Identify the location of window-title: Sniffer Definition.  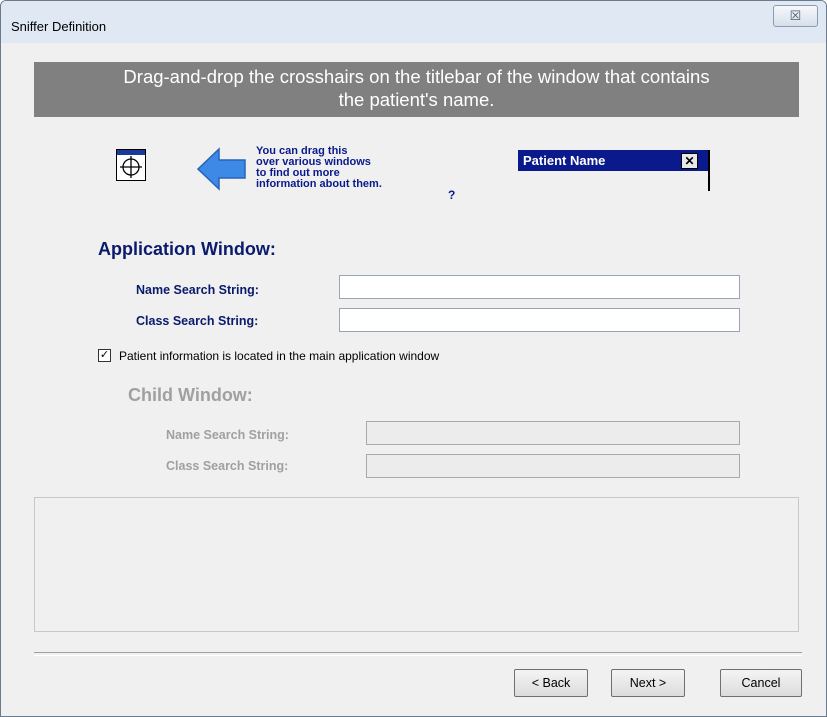
(59, 26).